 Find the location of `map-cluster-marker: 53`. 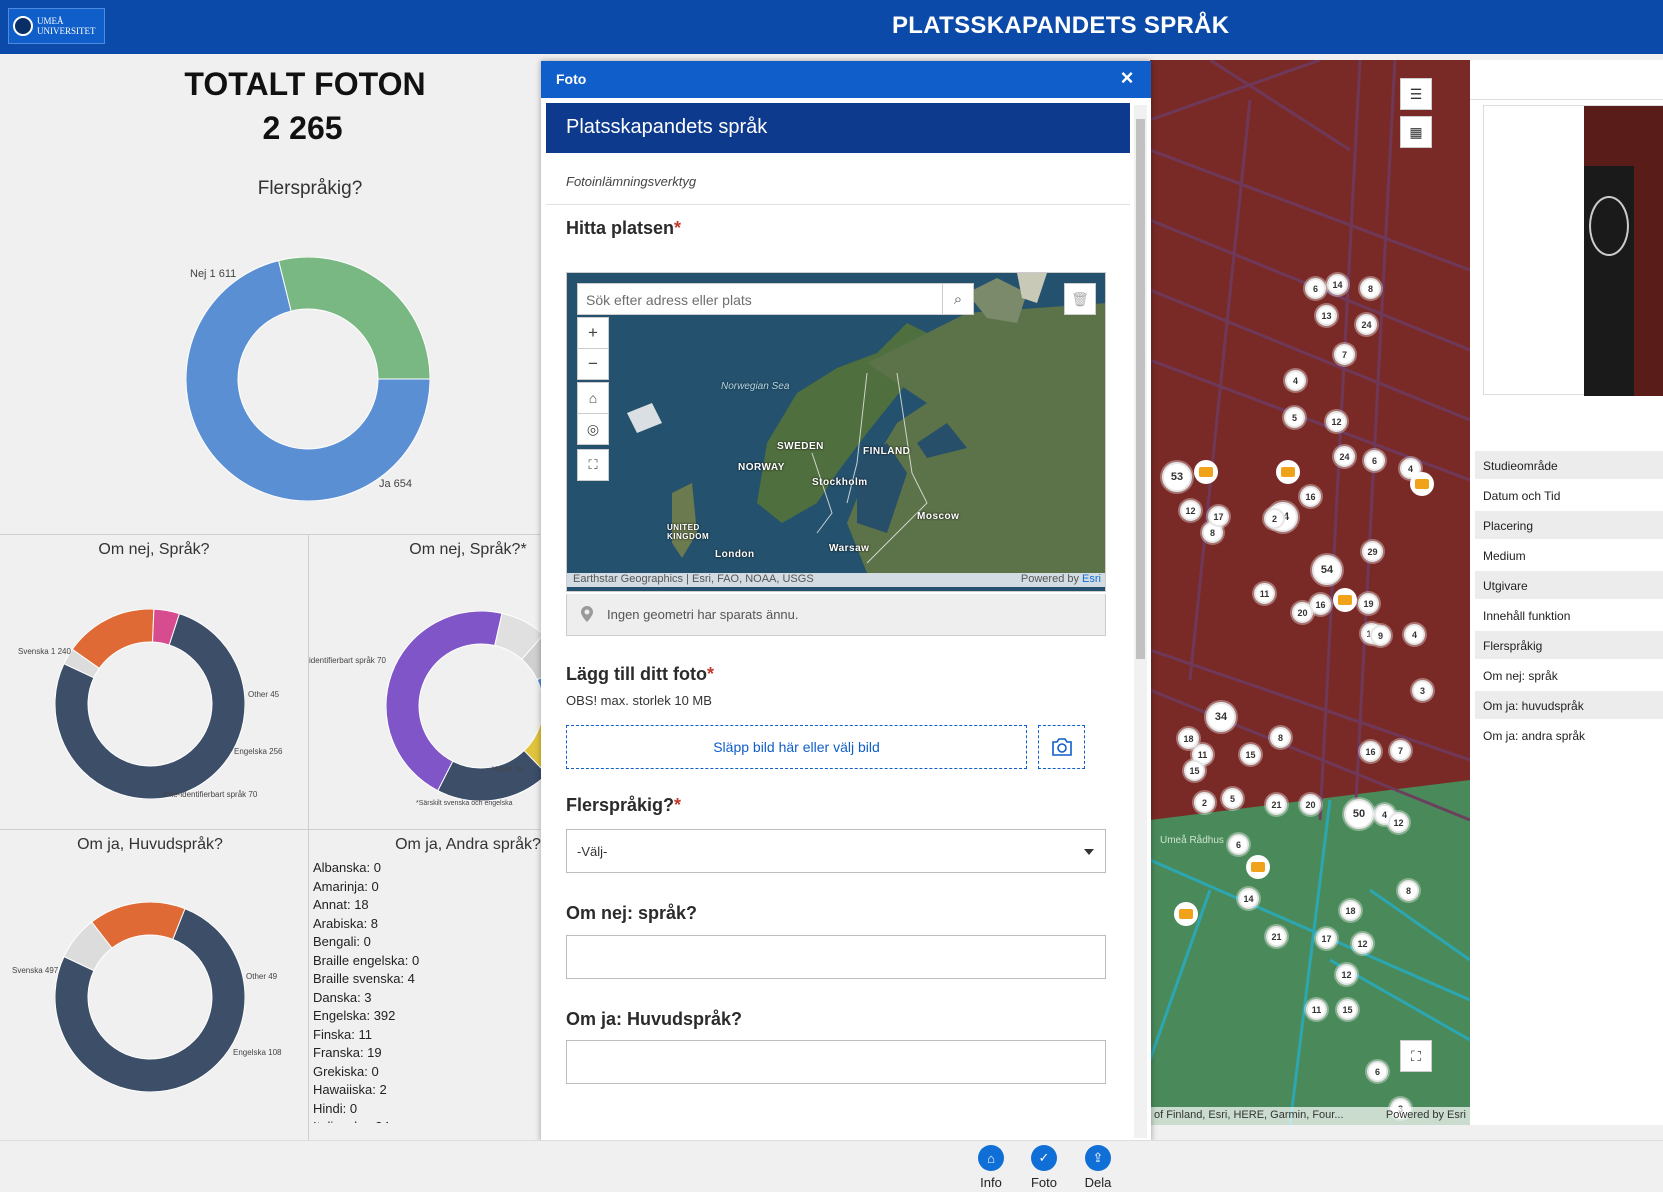

map-cluster-marker: 53 is located at coordinates (1177, 477).